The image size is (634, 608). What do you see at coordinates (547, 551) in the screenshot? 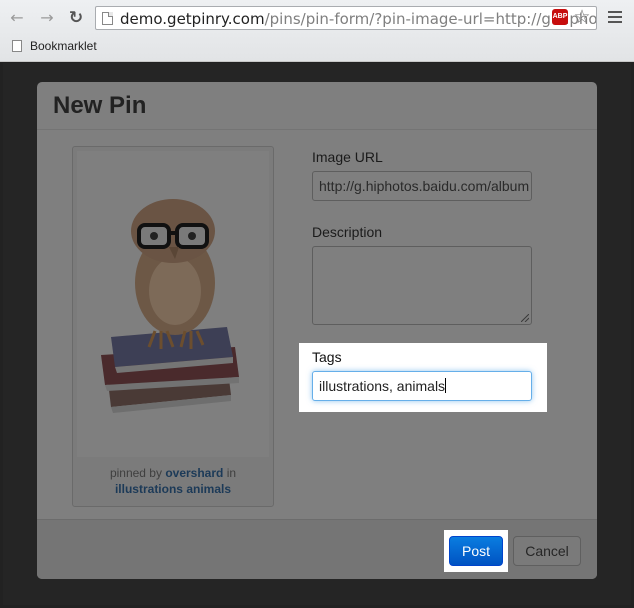
I see `cancel-button: Cancel` at bounding box center [547, 551].